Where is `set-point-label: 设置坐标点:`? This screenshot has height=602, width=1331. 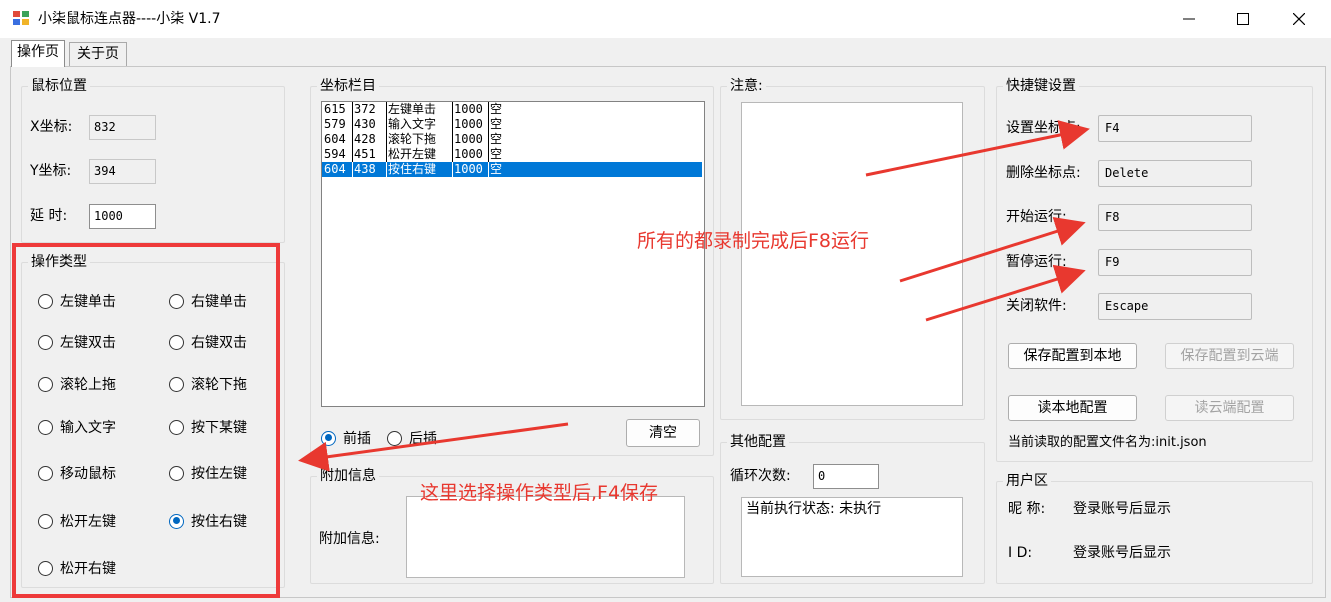
set-point-label: 设置坐标点: is located at coordinates (1043, 128).